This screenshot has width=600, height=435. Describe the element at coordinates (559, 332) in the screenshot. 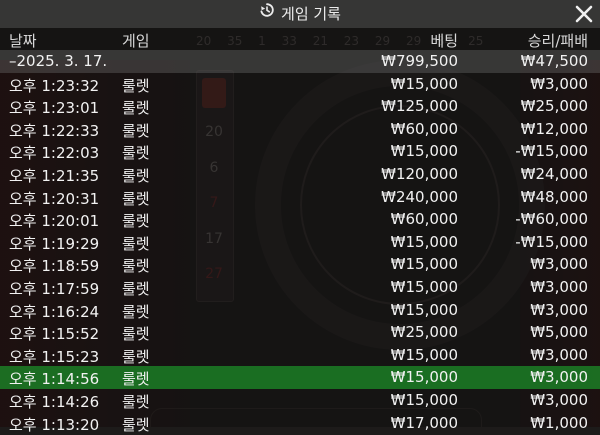

I see `row-result: ₩5,000` at that location.